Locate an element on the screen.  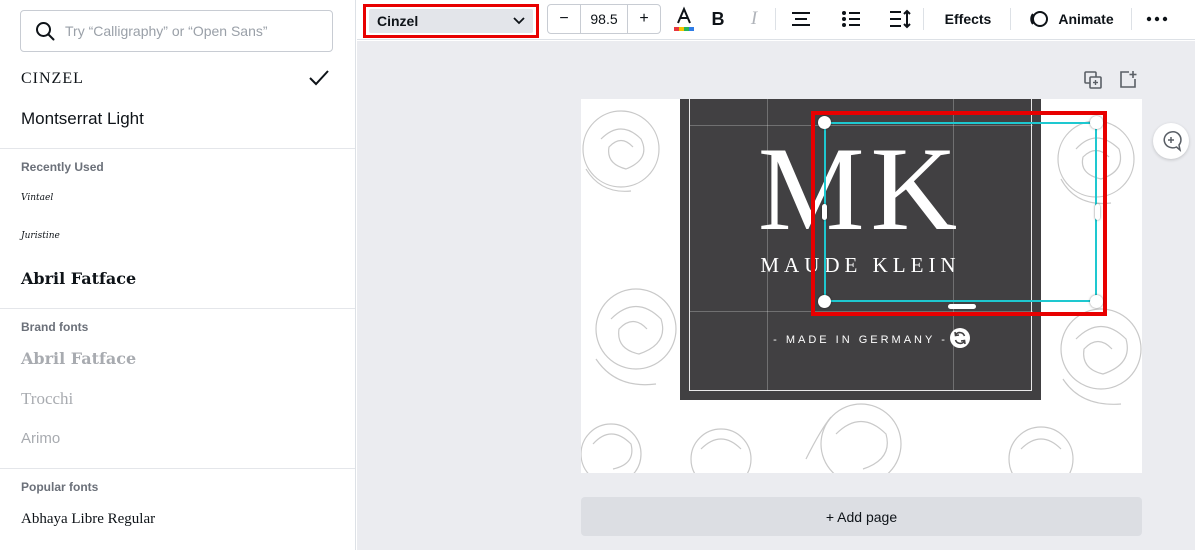
font-family-dropdown-inner: Cinzel is located at coordinates (451, 21).